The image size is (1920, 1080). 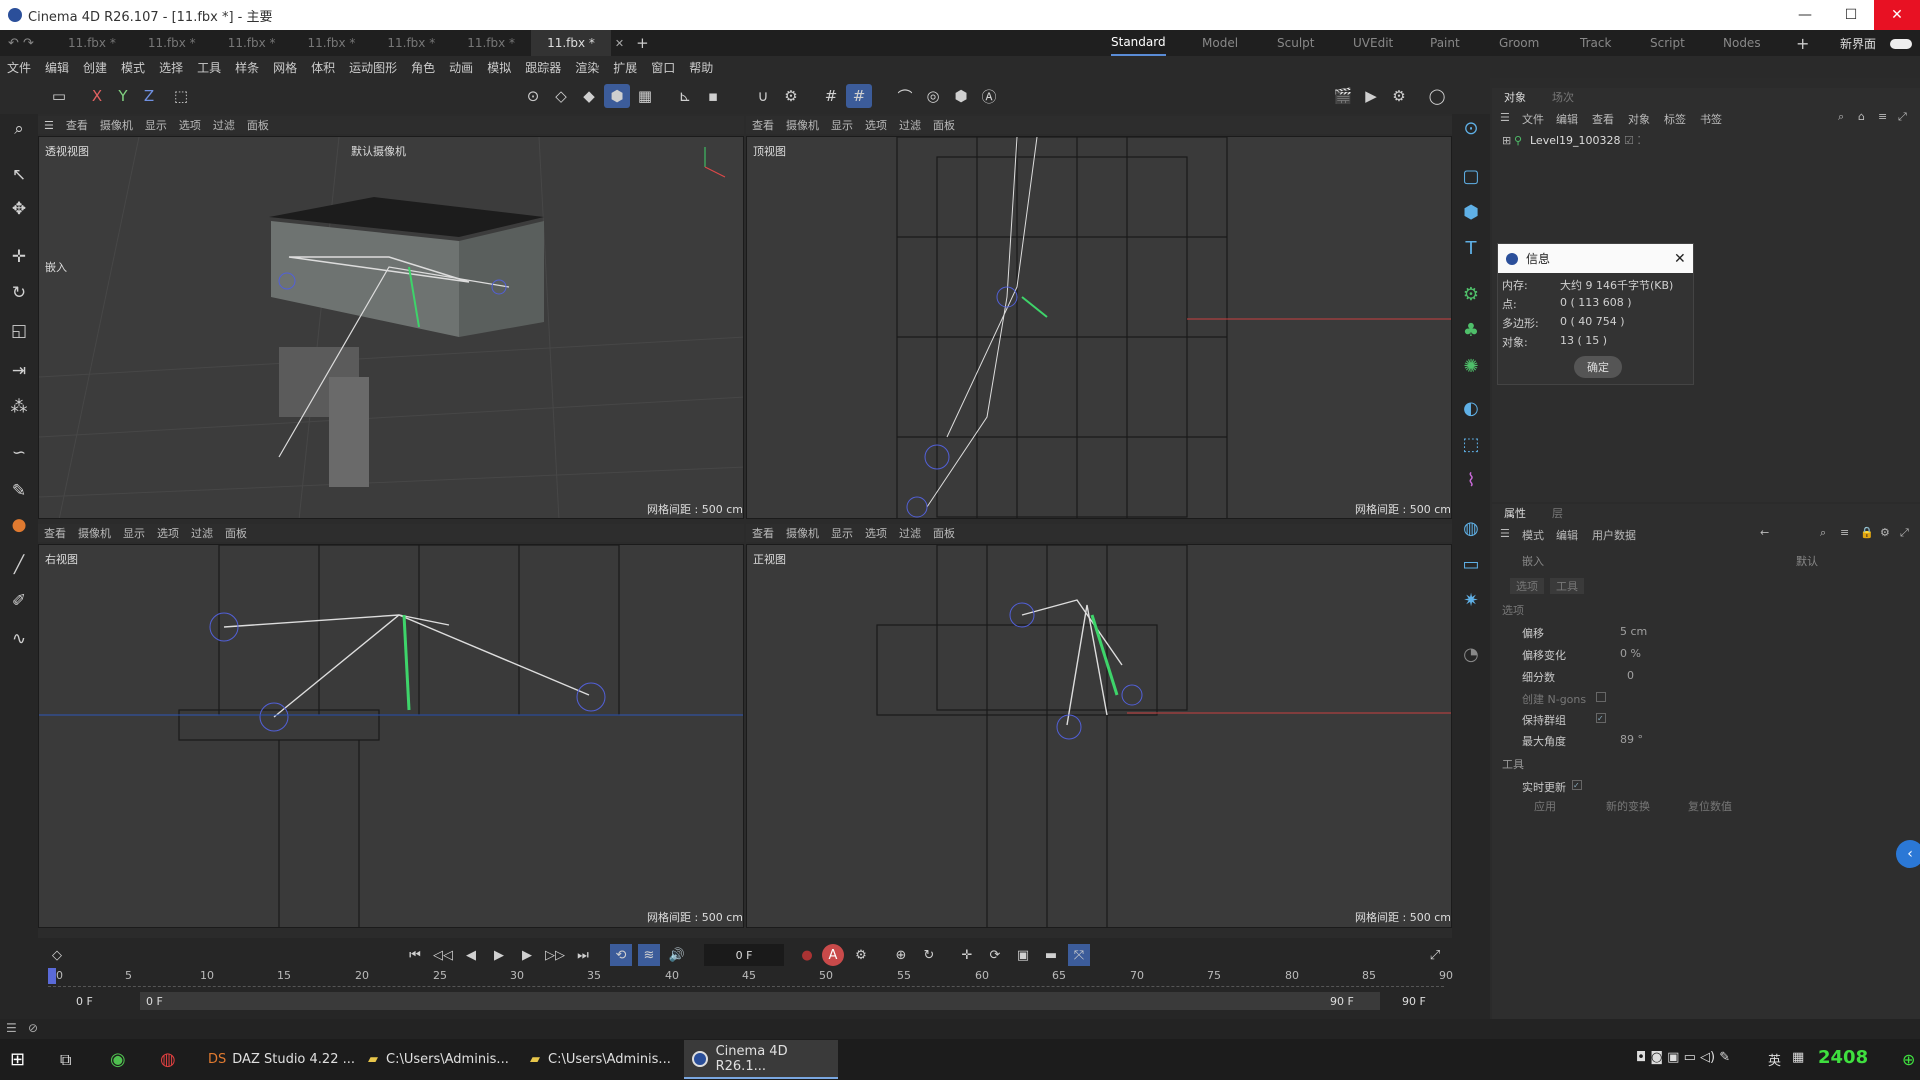 I want to click on expand-icon: ⤢, so click(x=1902, y=117).